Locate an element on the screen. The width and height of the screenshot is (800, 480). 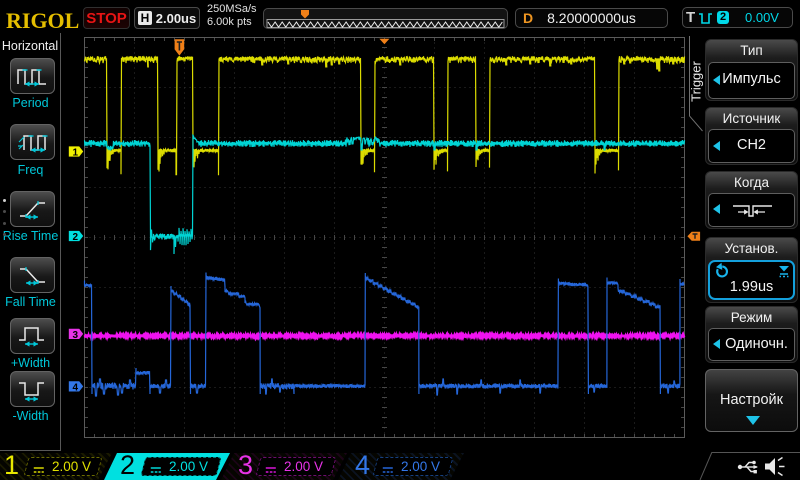
svg-text: 4 is located at coordinates (76, 387).